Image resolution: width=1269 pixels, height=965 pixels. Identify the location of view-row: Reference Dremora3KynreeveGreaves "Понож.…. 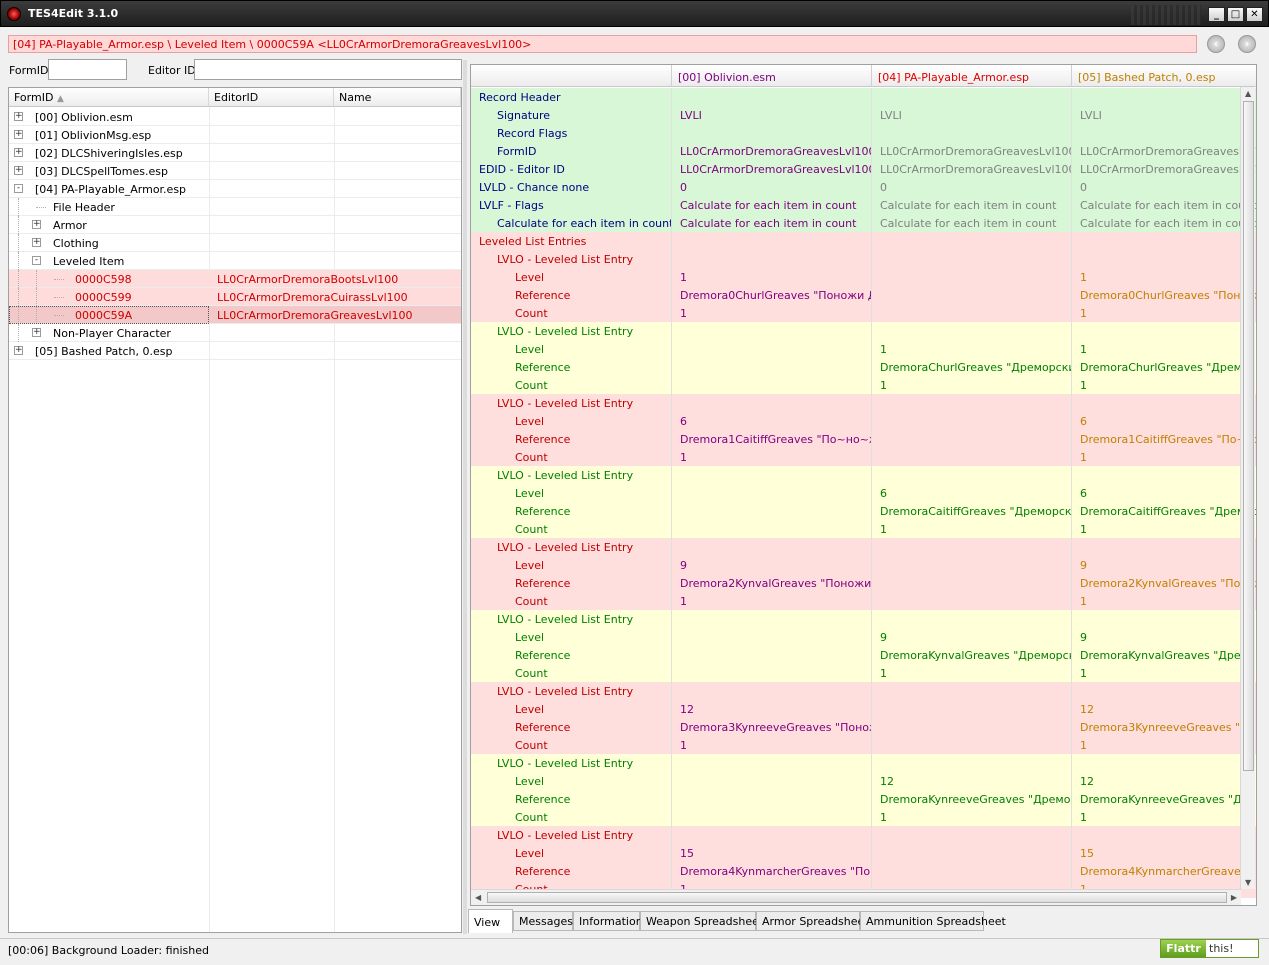
(863, 727).